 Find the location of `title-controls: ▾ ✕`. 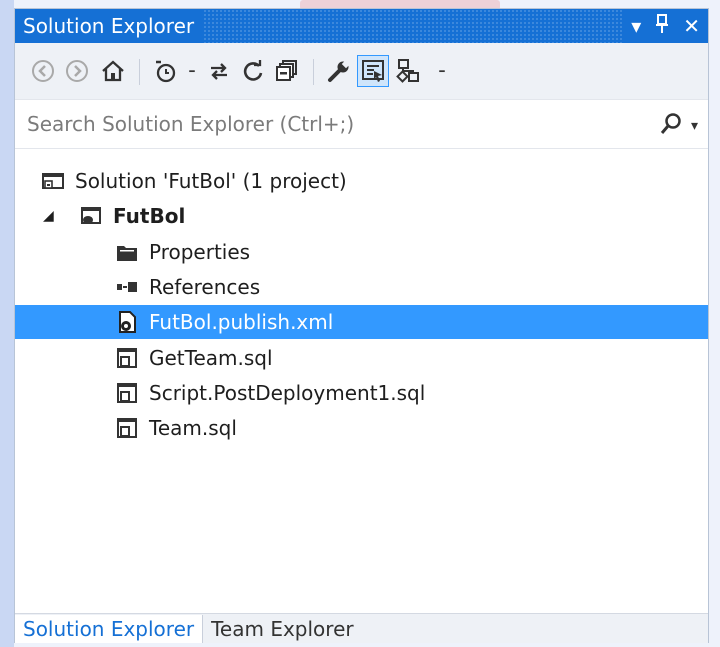

title-controls: ▾ ✕ is located at coordinates (665, 26).